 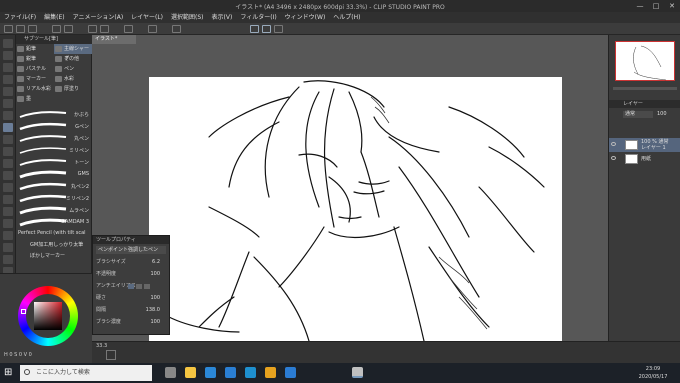 I want to click on move-tool-icon, so click(x=8, y=55).